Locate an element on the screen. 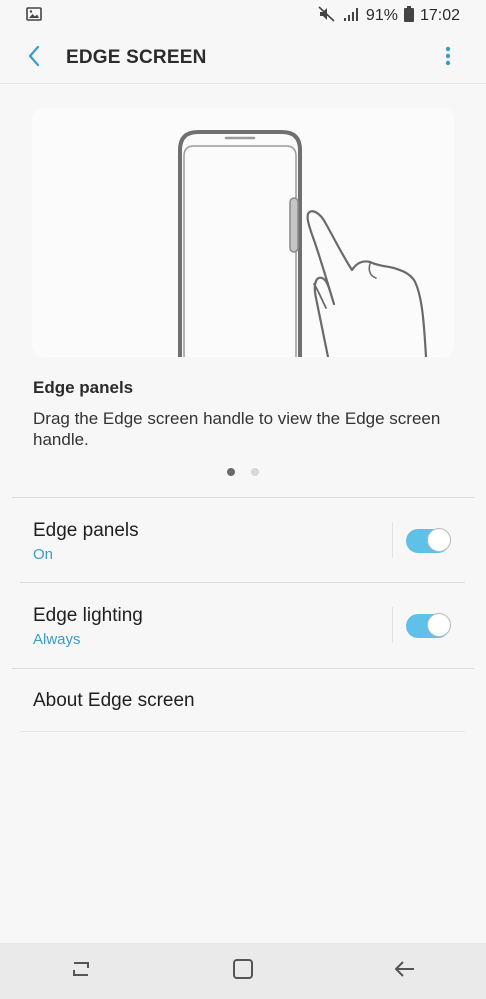  nav-back-icon is located at coordinates (405, 971).